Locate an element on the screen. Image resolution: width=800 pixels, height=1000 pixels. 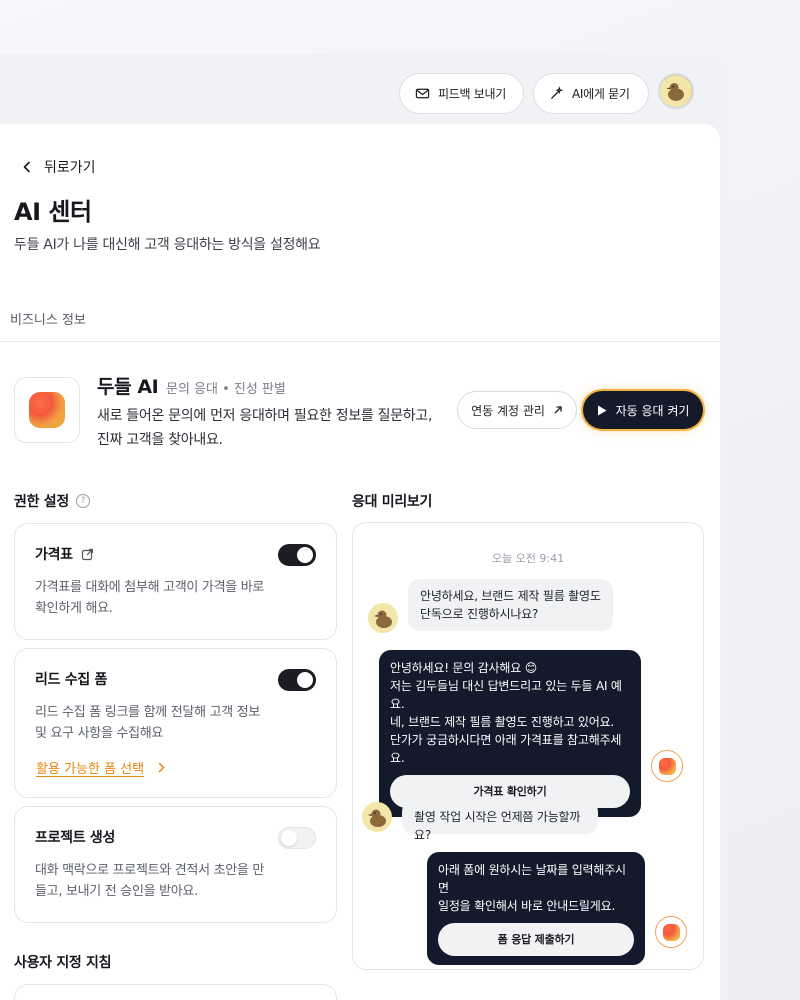
permissions-heading: 권한 설정 ? is located at coordinates (52, 501).